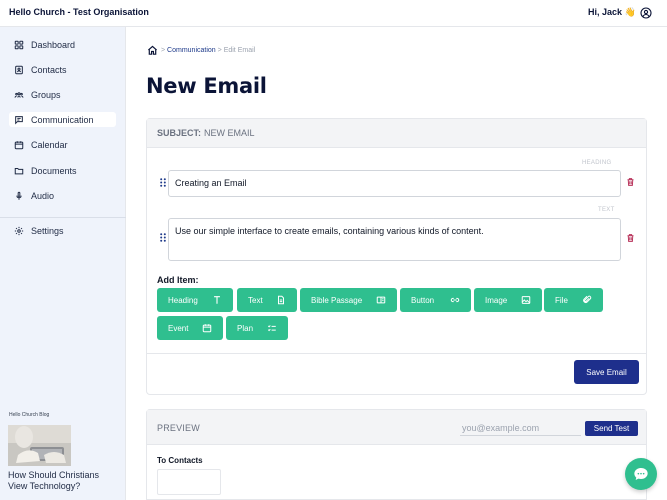  Describe the element at coordinates (29, 415) in the screenshot. I see `blog-label: Hello Church Blog` at that location.